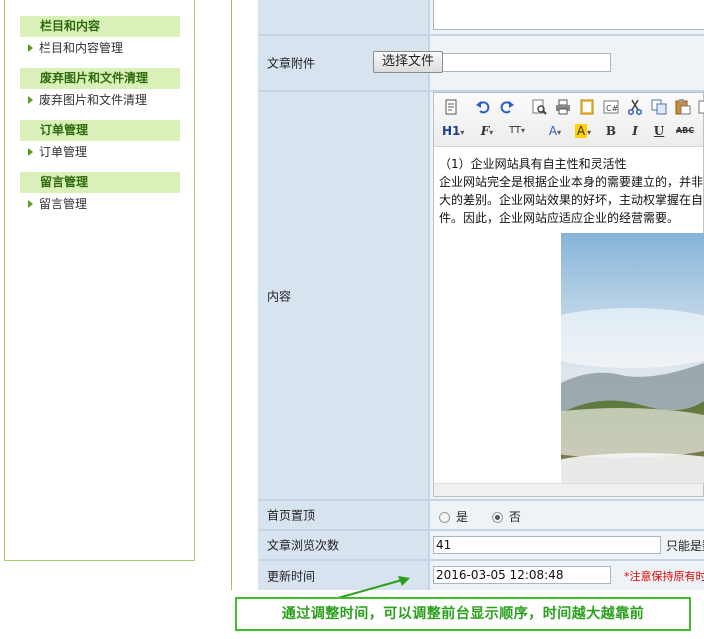  What do you see at coordinates (100, 130) in the screenshot?
I see `sidebar-section-title: 订单管理` at bounding box center [100, 130].